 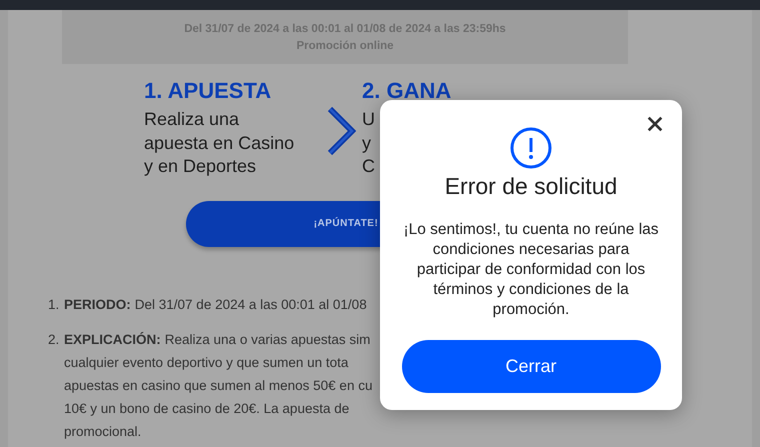 I want to click on step-text: C, so click(x=369, y=166).